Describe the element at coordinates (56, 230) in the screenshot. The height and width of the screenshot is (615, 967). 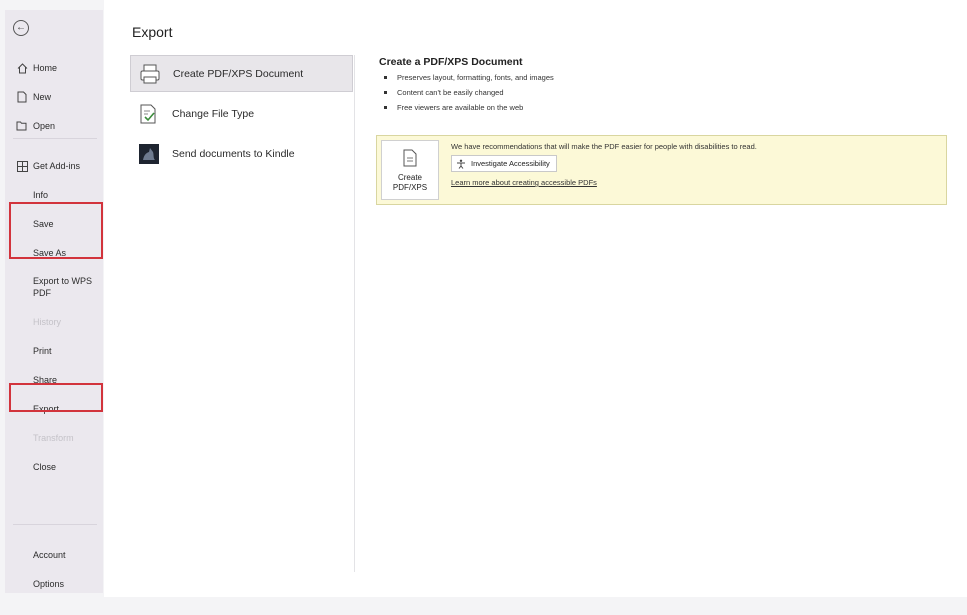
I see `save-highlight-box` at that location.